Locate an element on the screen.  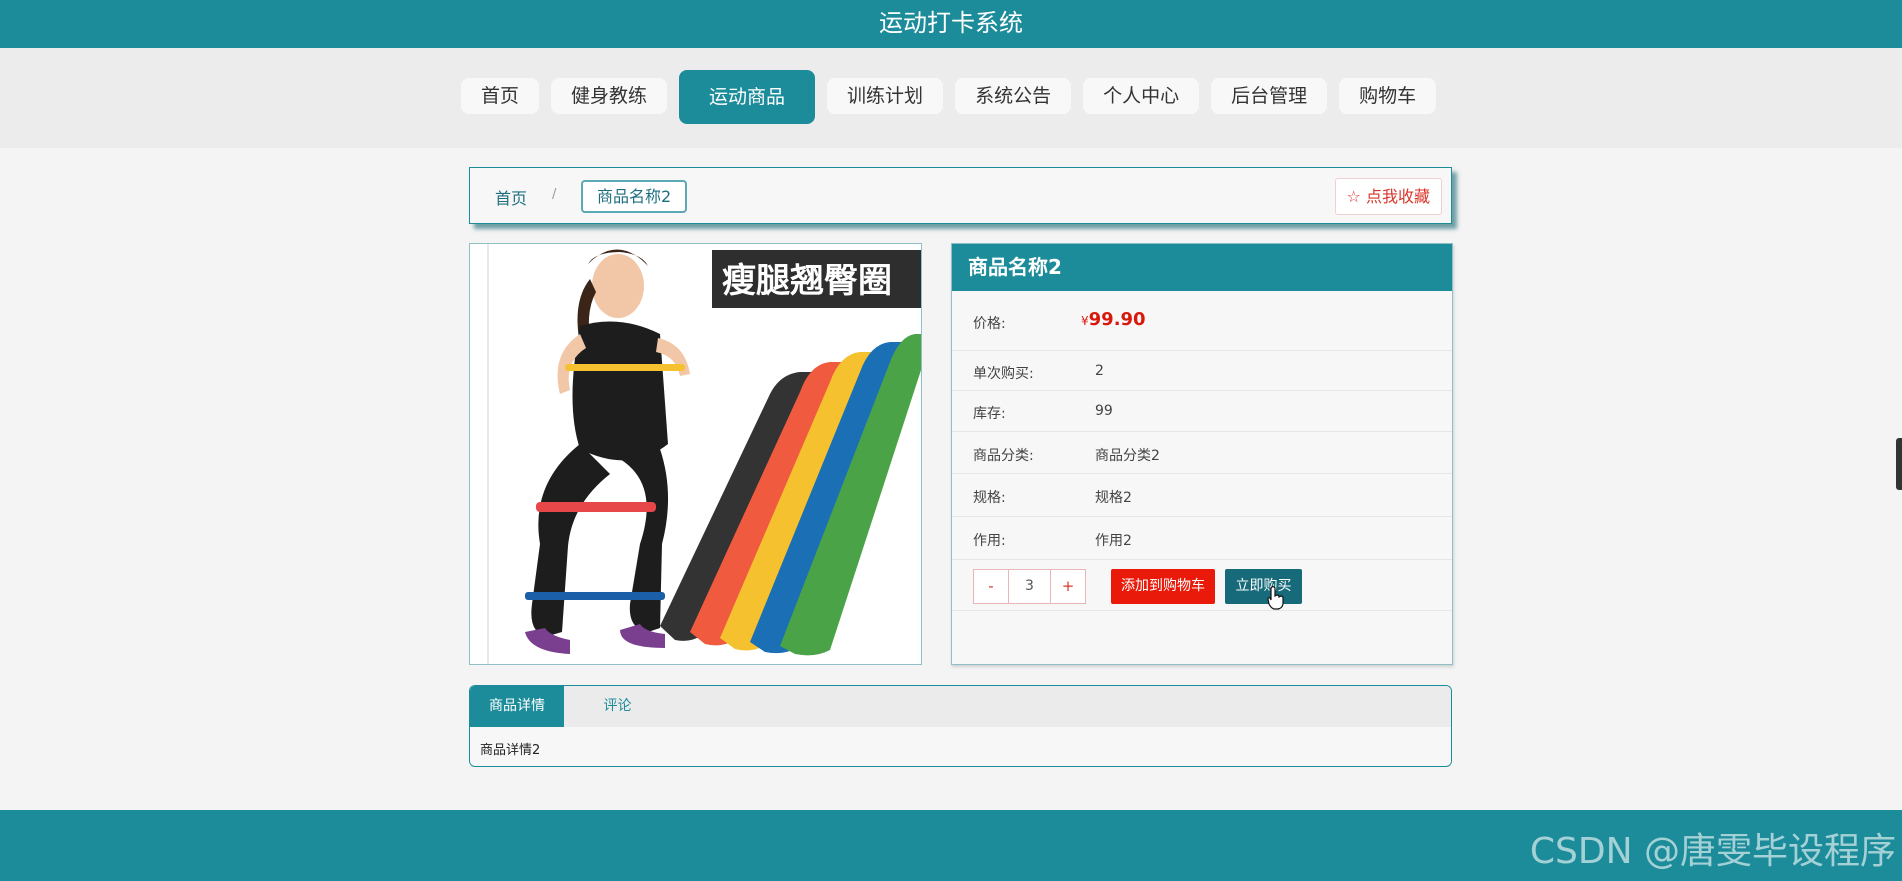
favorite-button: ☆ 点我收藏 is located at coordinates (1388, 196).